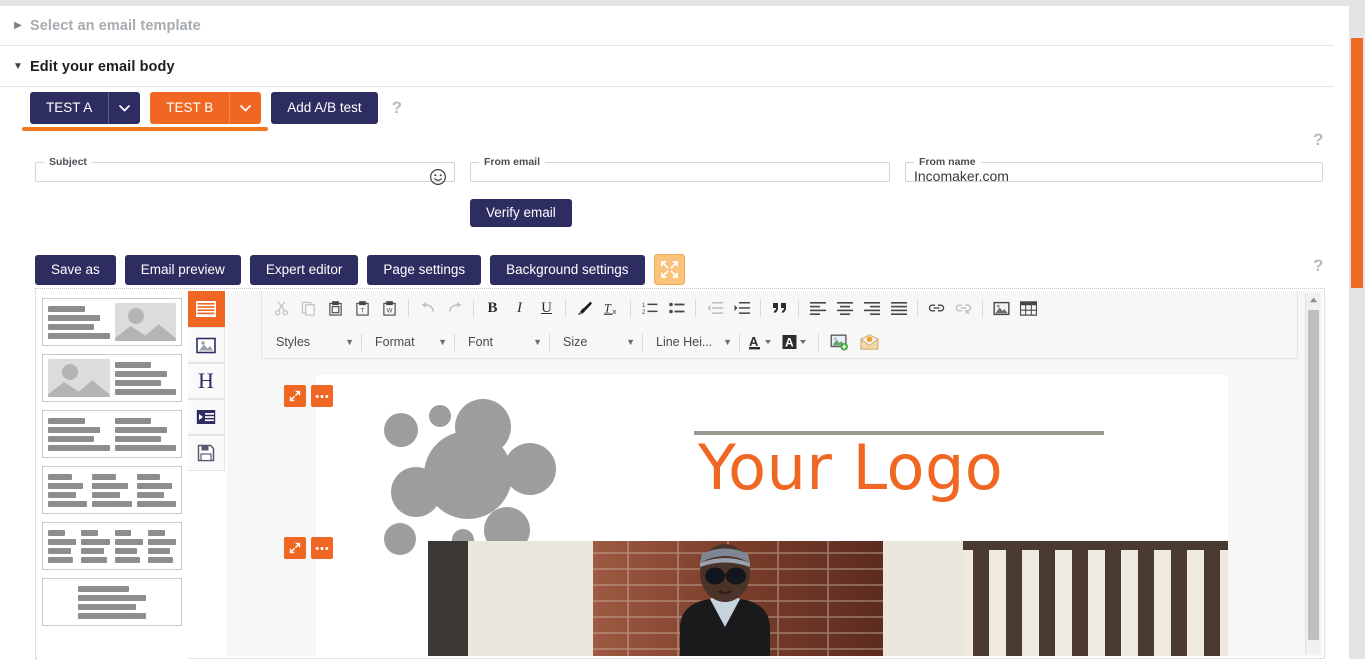 The height and width of the screenshot is (659, 1365). Describe the element at coordinates (963, 308) in the screenshot. I see `unlink-icon` at that location.